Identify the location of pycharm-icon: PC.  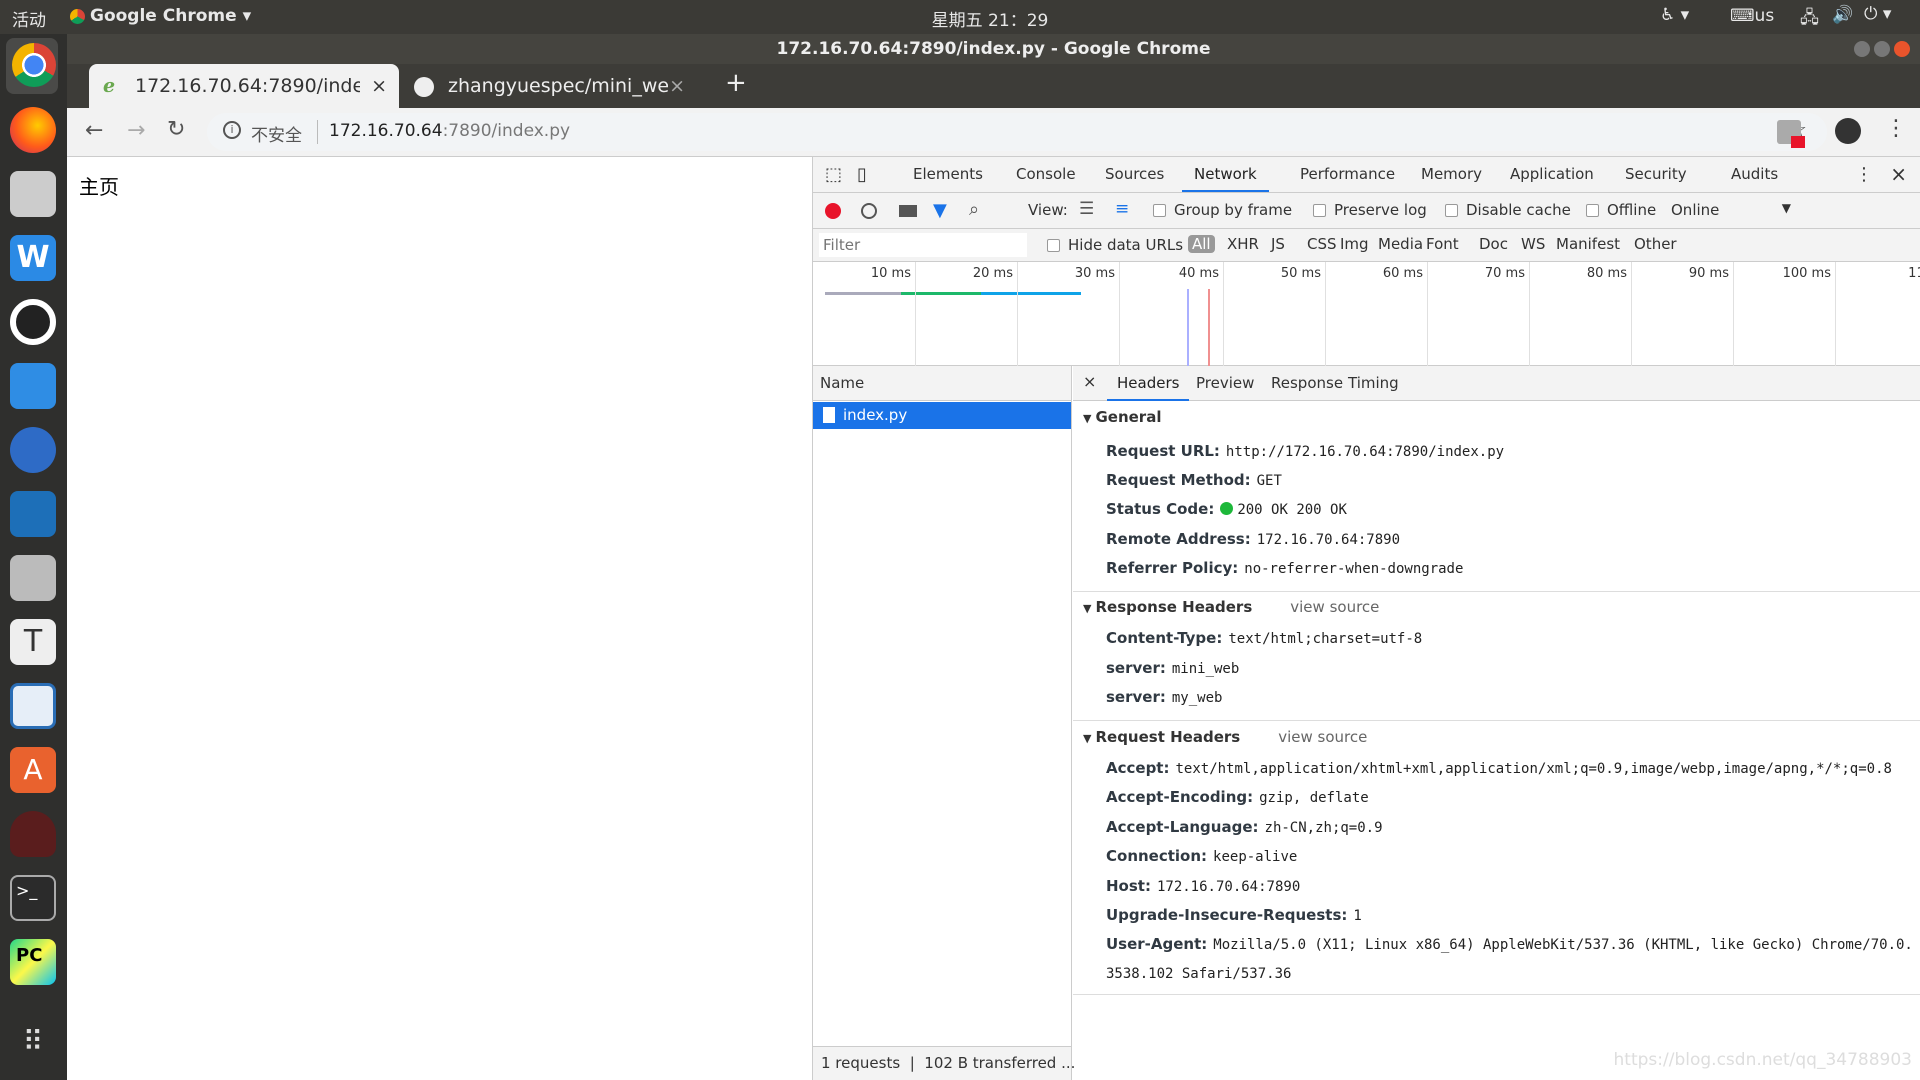
(33, 962).